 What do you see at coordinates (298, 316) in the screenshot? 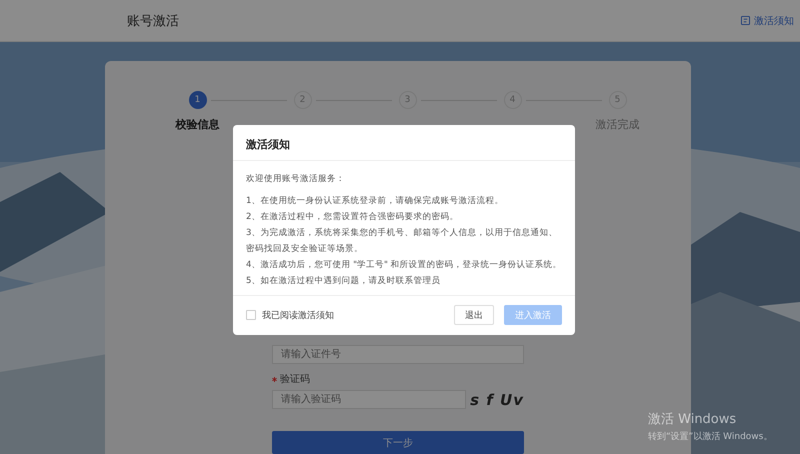
I see `agree-label: 我已阅读激活须知` at bounding box center [298, 316].